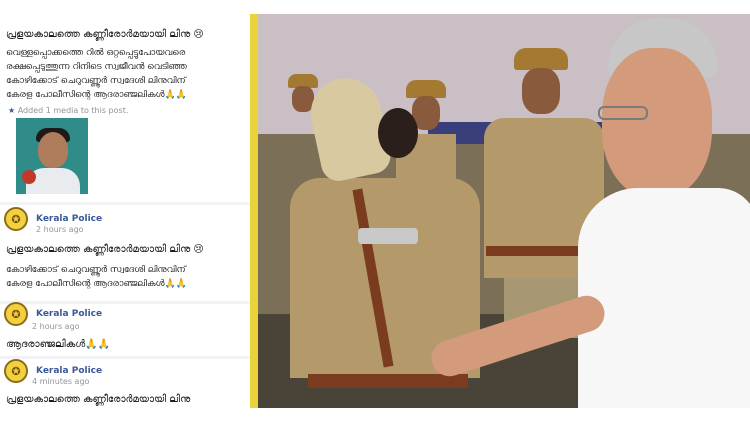  What do you see at coordinates (29, 177) in the screenshot?
I see `thumbnail-flower` at bounding box center [29, 177].